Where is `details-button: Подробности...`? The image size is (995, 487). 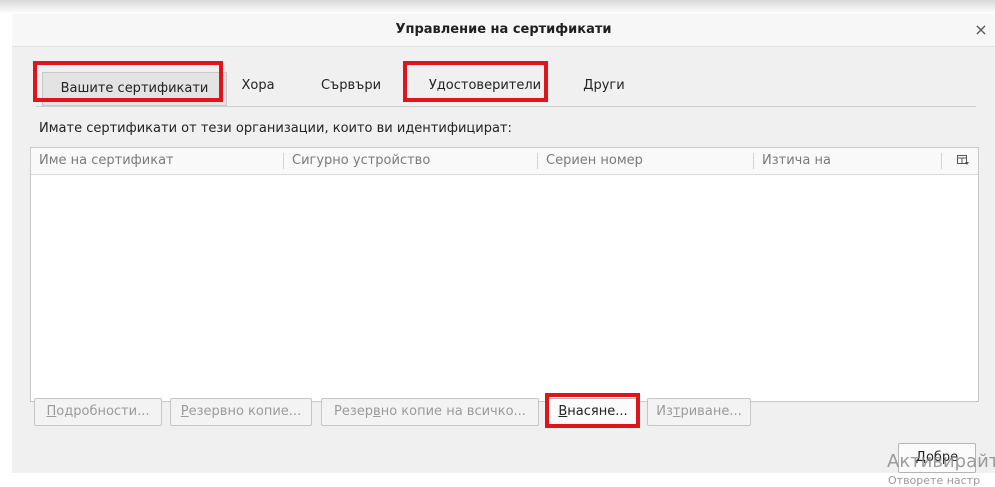 details-button: Подробности... is located at coordinates (98, 412).